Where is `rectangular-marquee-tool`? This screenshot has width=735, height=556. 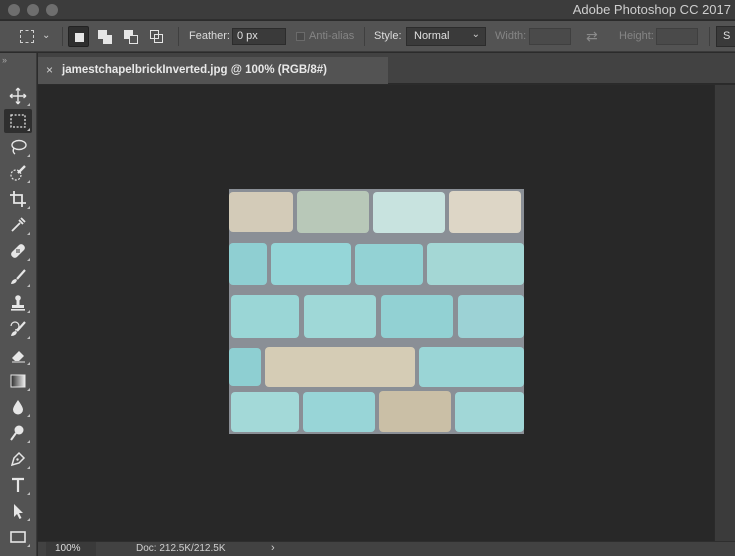
rectangular-marquee-tool is located at coordinates (18, 121).